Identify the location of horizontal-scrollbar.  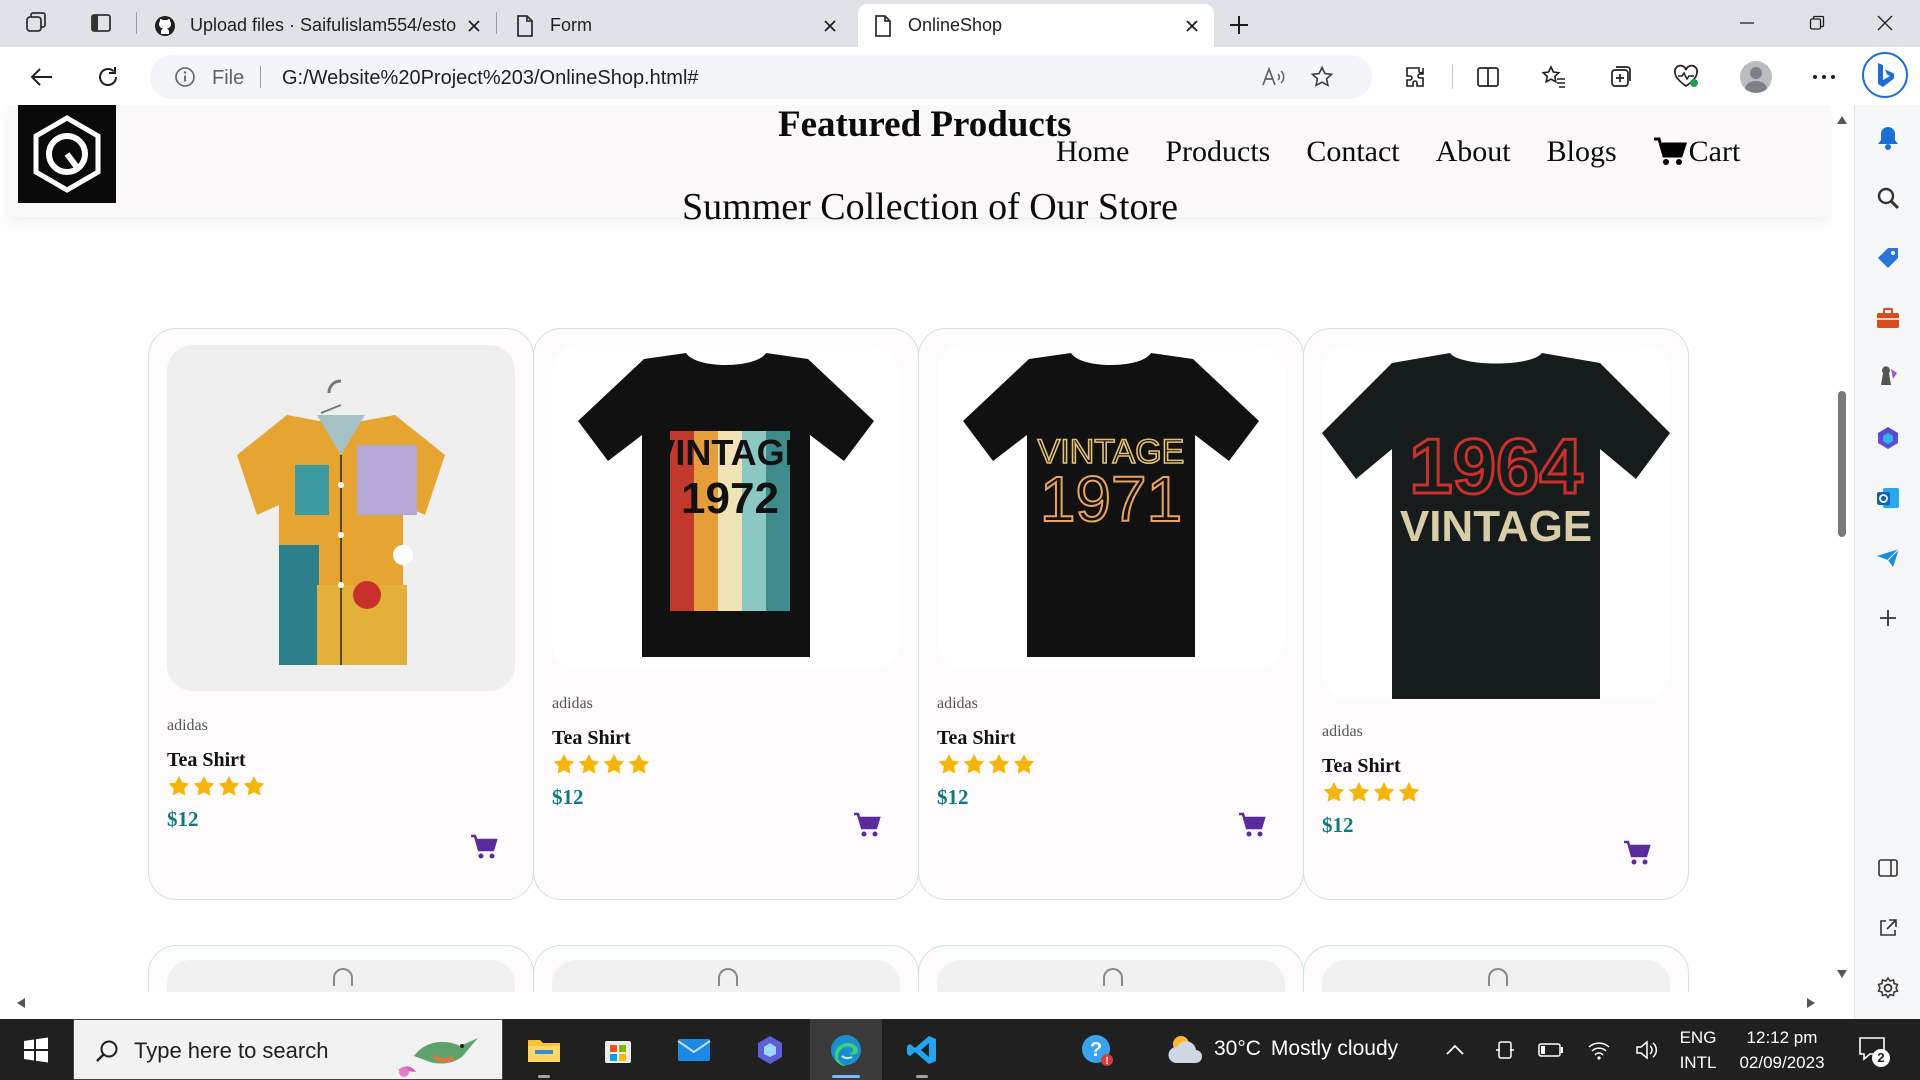
(916, 1003).